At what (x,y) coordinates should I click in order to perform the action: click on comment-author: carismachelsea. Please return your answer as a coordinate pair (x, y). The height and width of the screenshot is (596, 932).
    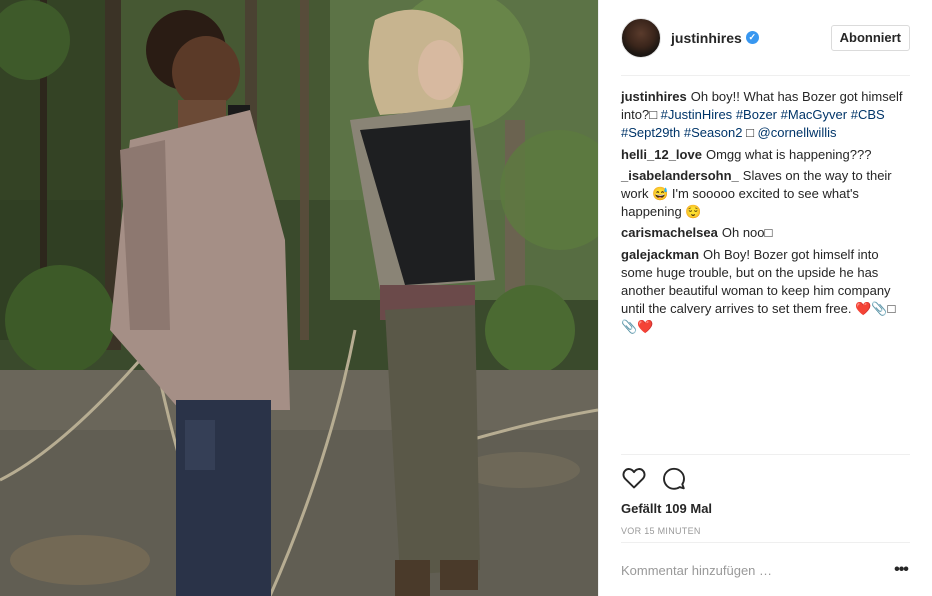
    Looking at the image, I should click on (669, 232).